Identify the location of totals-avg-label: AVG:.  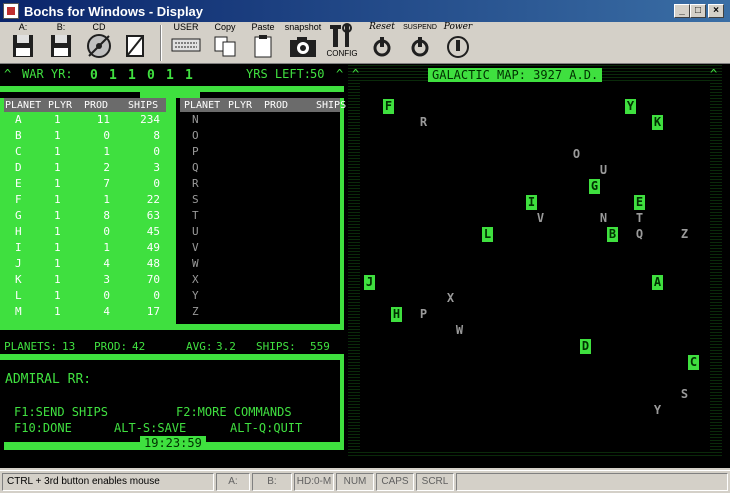
(199, 346).